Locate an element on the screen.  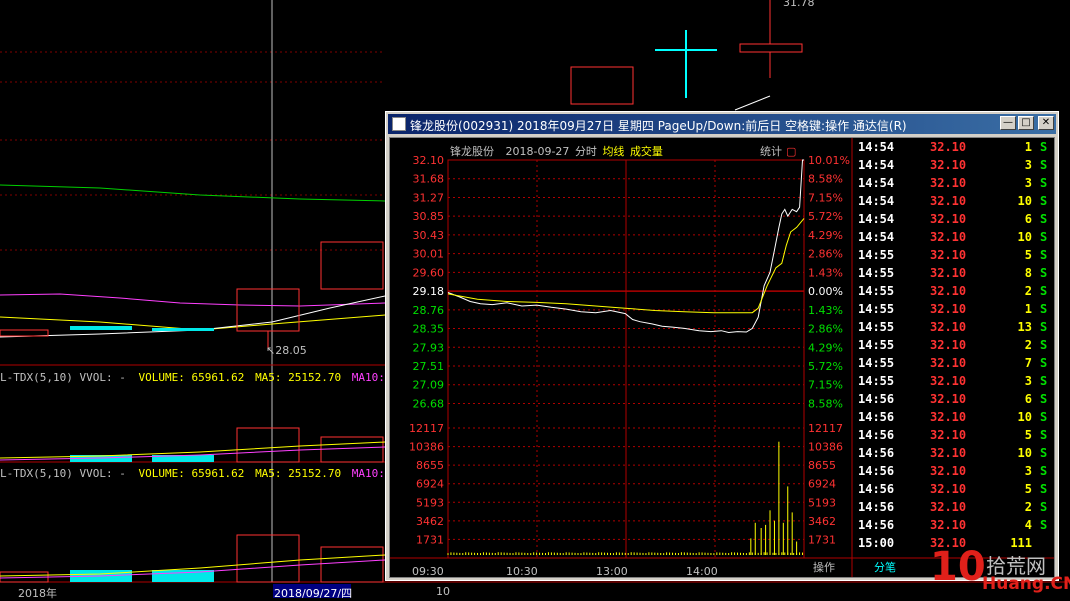
price-tick-label: 32.10 is located at coordinates (429, 160).